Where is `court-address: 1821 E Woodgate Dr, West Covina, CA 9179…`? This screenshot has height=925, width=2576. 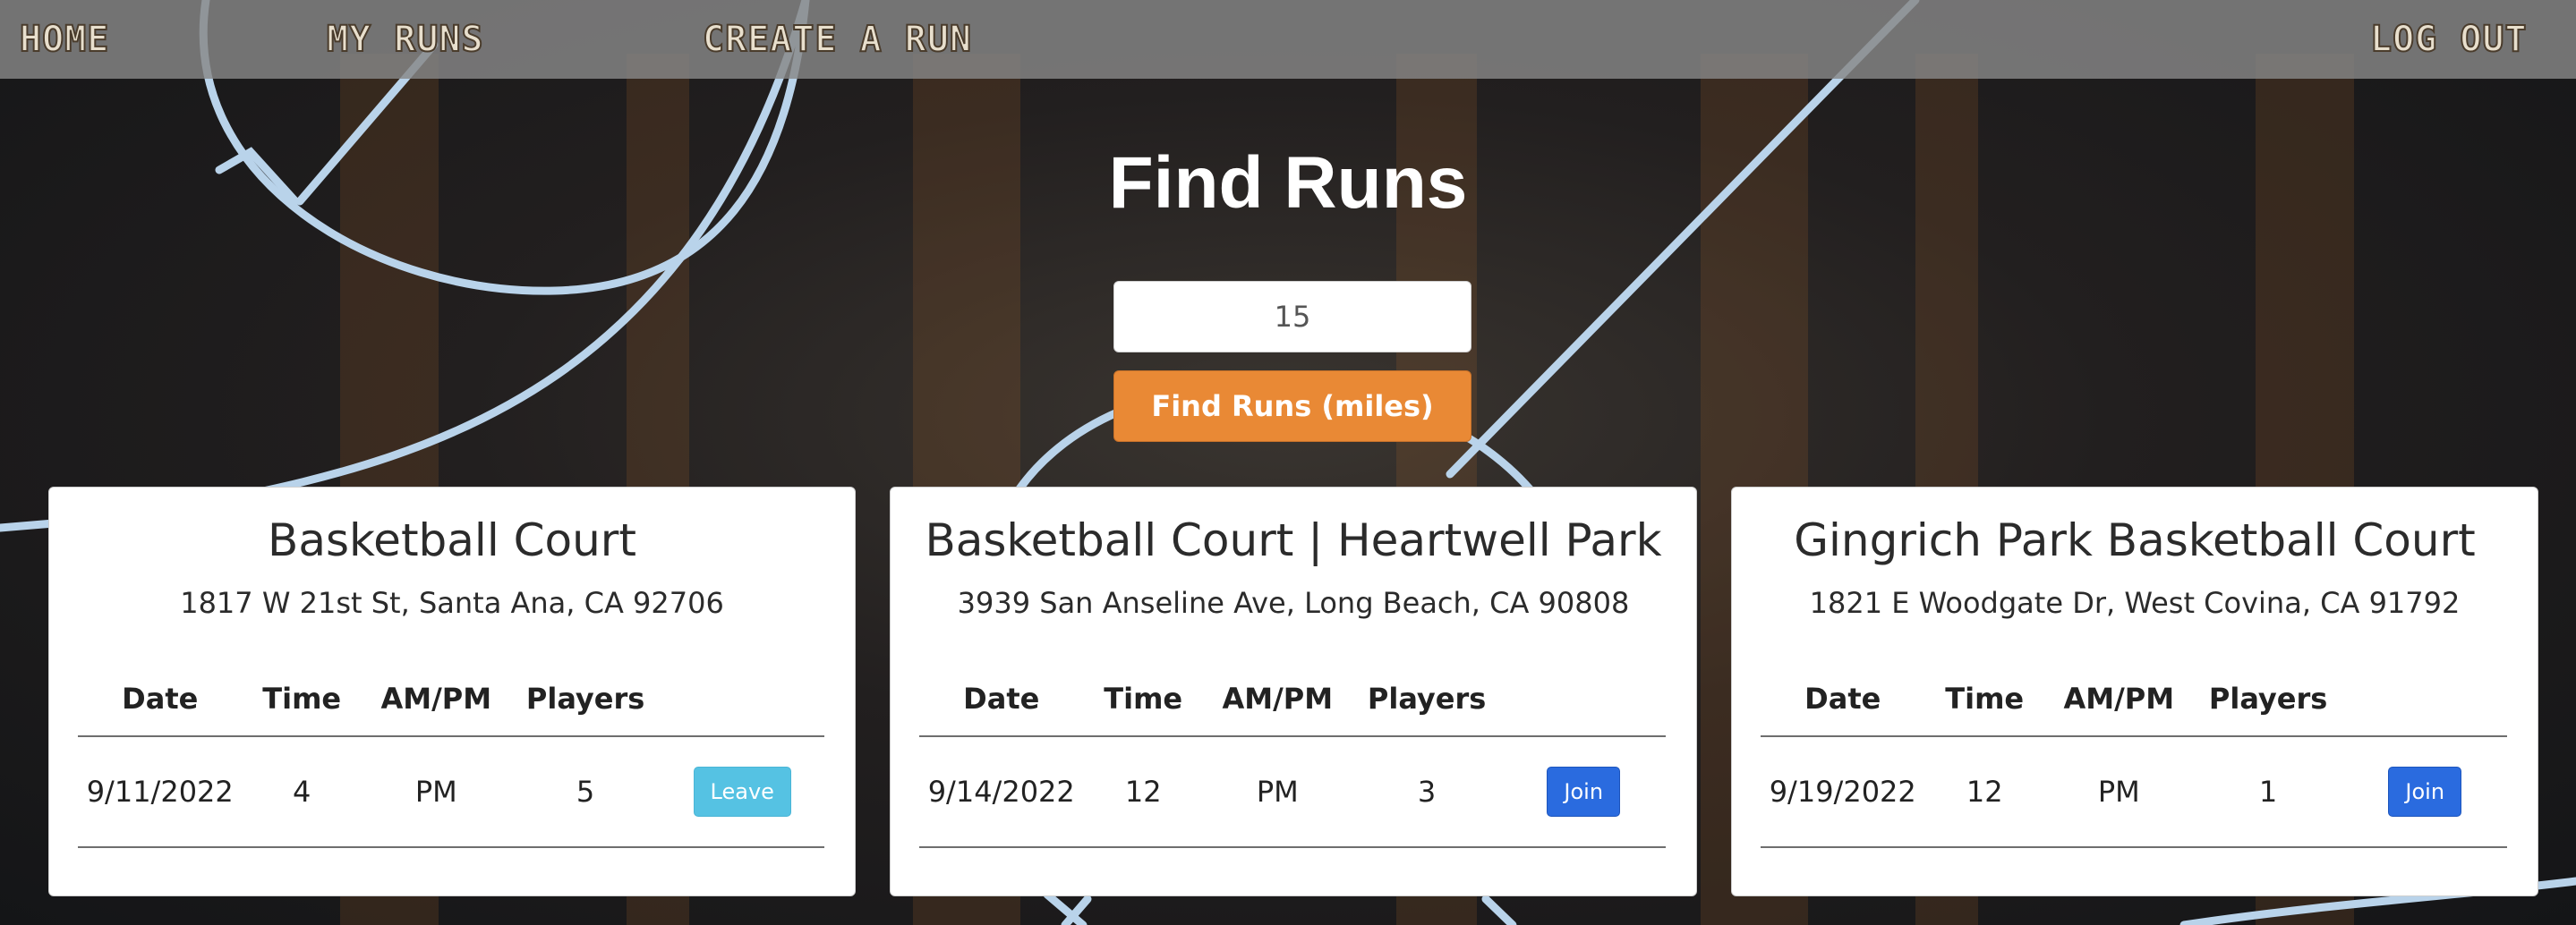 court-address: 1821 E Woodgate Dr, West Covina, CA 9179… is located at coordinates (2135, 603).